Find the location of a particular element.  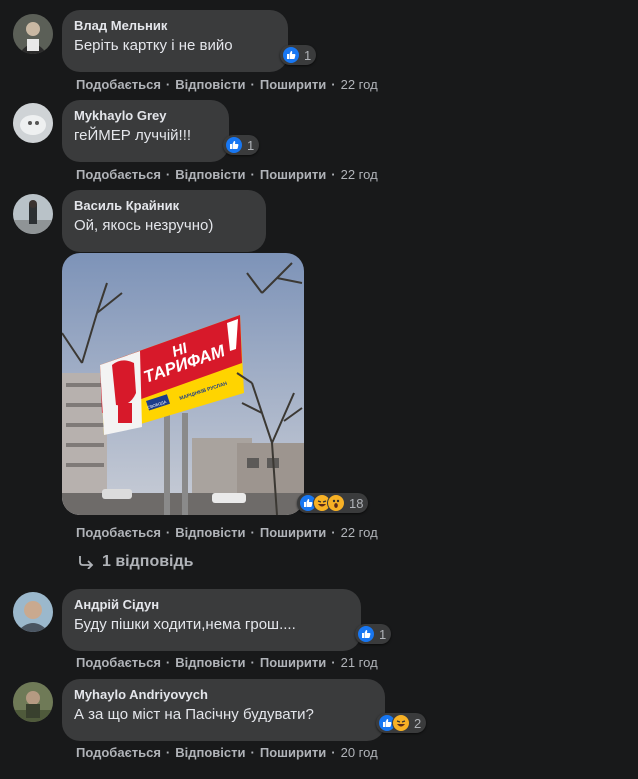

timestamp: 20 год is located at coordinates (359, 752).